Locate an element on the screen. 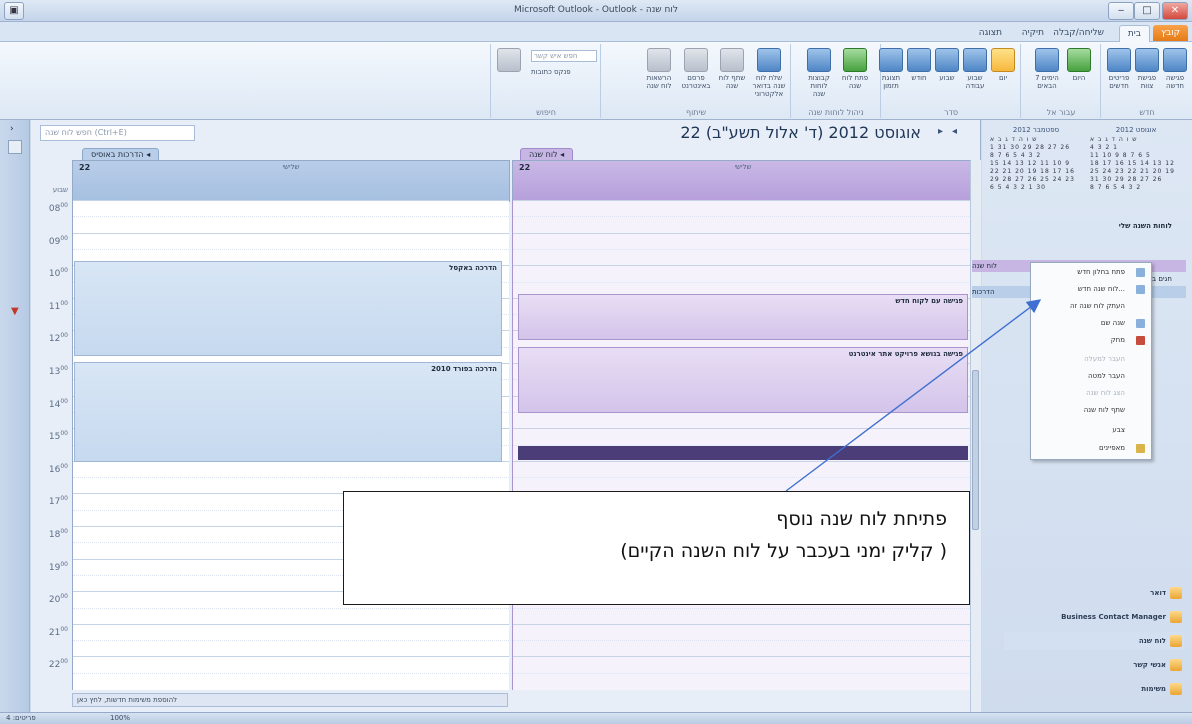 The height and width of the screenshot is (724, 1192). time-label: 0900 is located at coordinates (58, 240).